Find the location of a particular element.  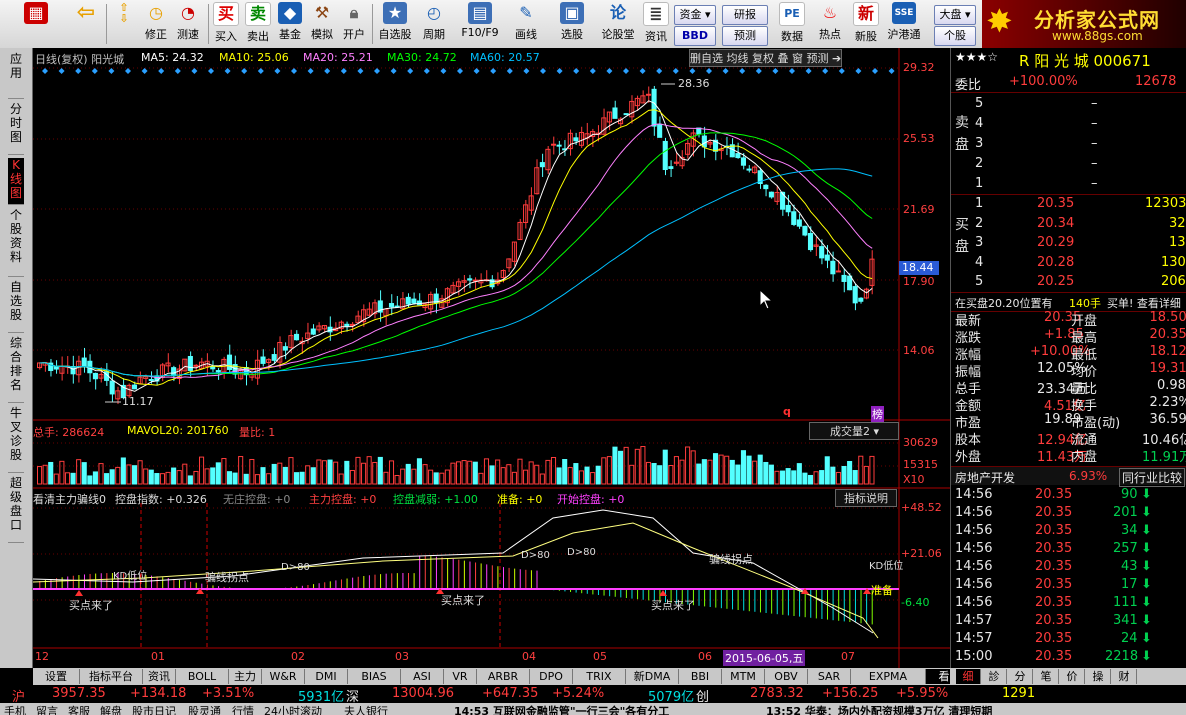

indicator-tab: BIAS is located at coordinates (374, 676).